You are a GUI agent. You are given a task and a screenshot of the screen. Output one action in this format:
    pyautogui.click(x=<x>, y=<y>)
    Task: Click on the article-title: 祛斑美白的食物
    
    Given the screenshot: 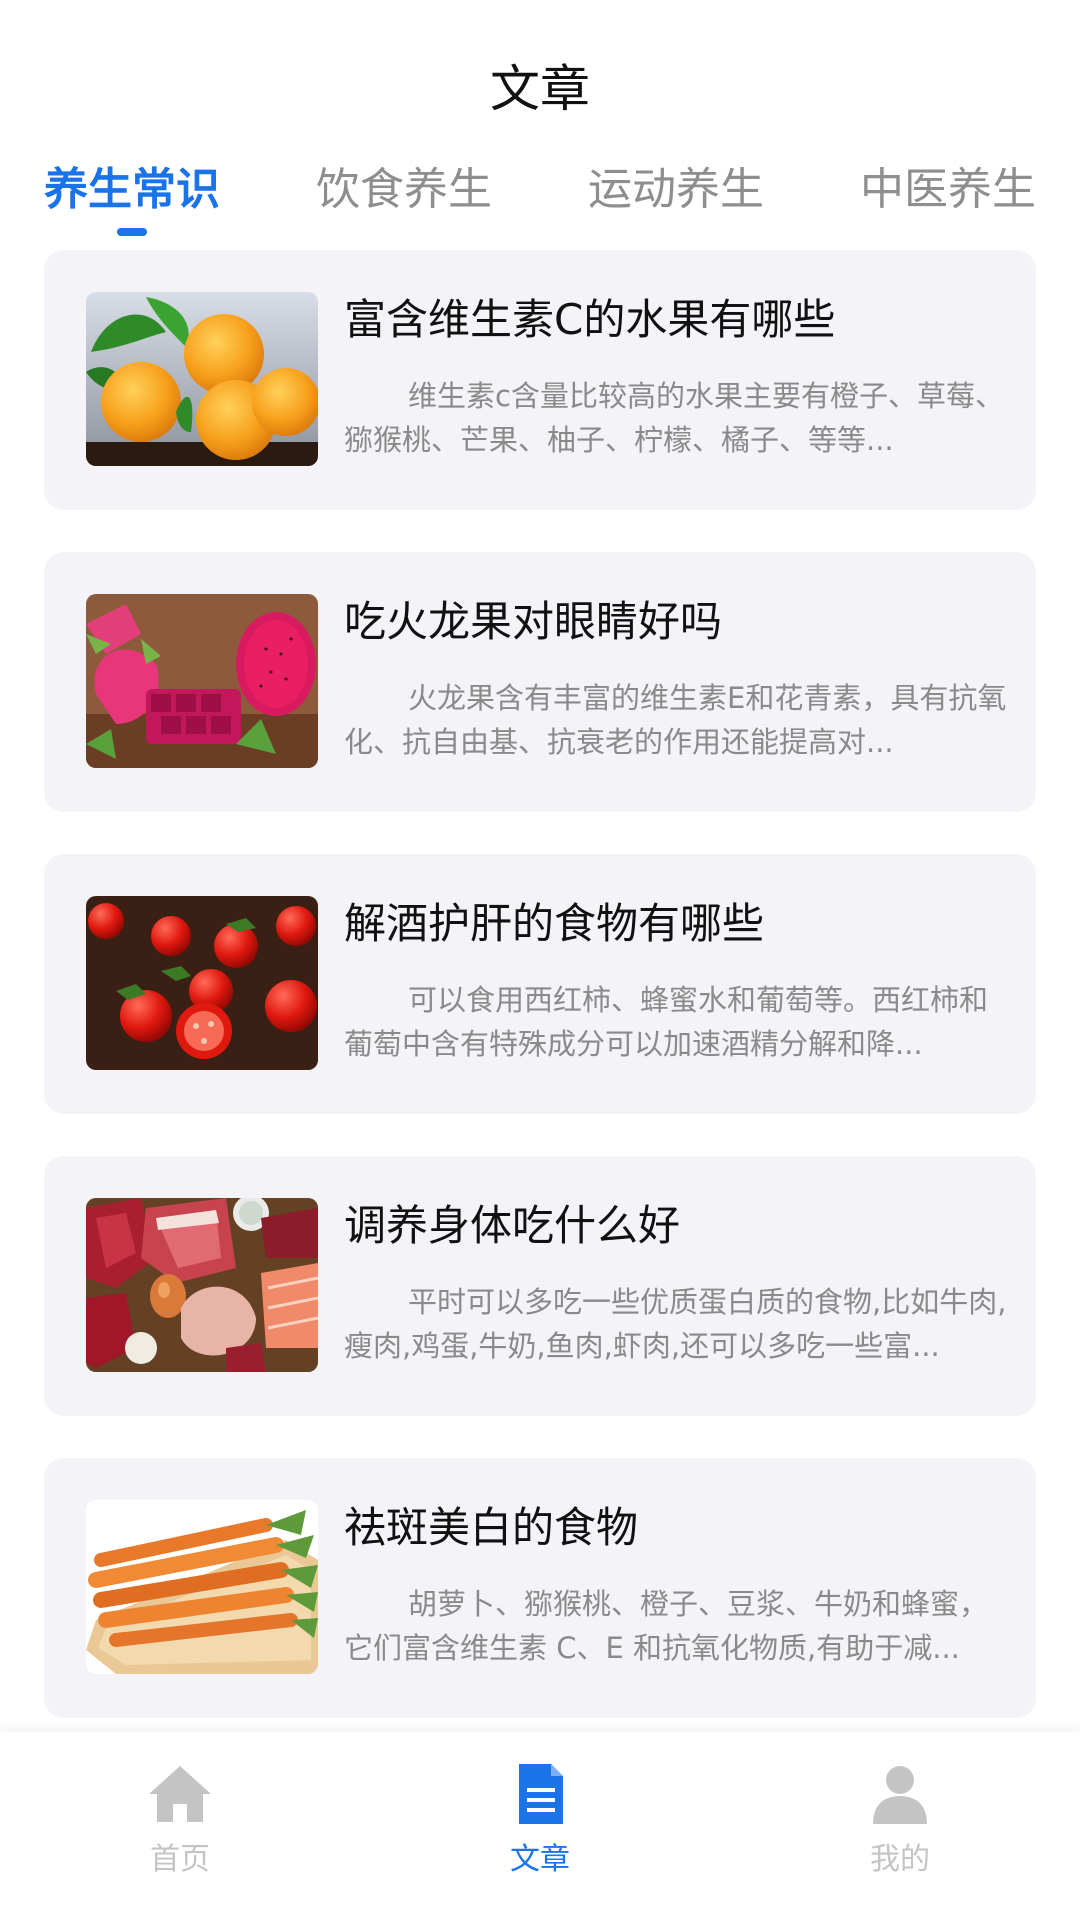 What is the action you would take?
    pyautogui.click(x=491, y=1527)
    